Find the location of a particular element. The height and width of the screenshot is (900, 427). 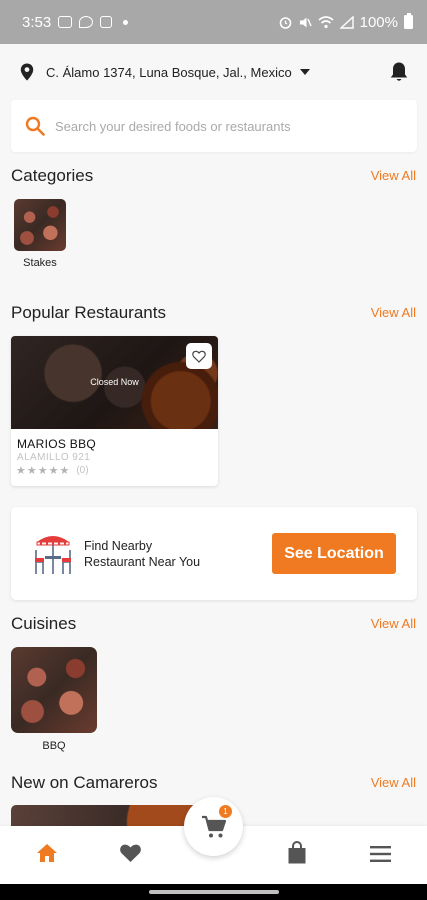

see-location-button: See Location is located at coordinates (334, 553).